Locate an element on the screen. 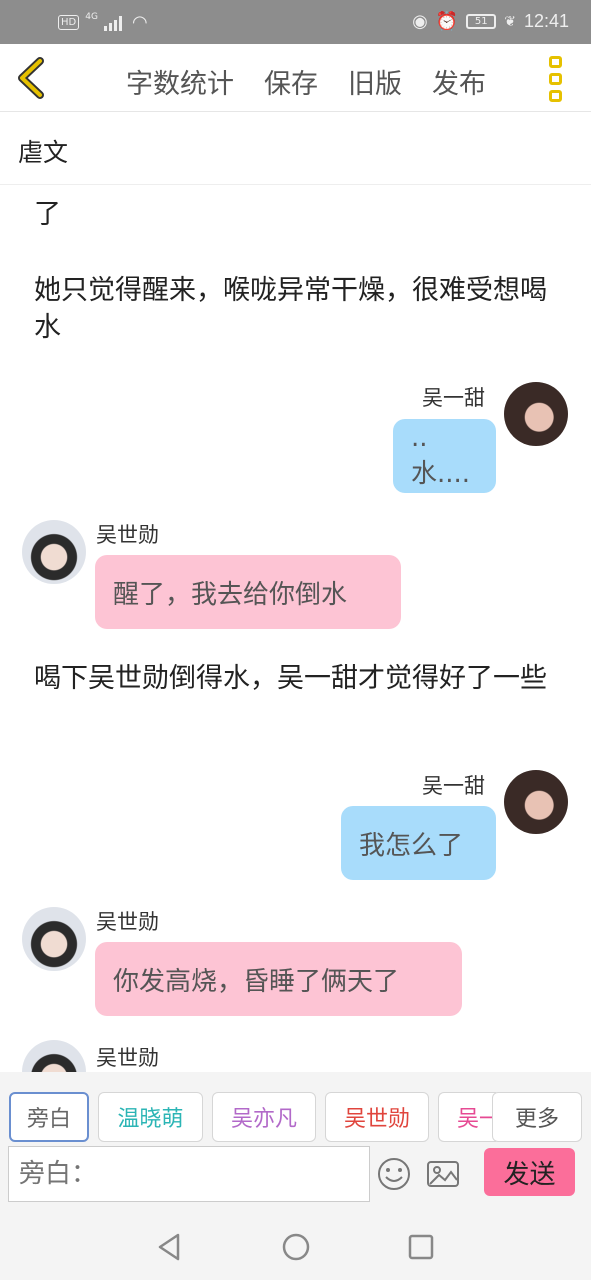 This screenshot has width=591, height=1280. emoji-icon is located at coordinates (394, 1174).